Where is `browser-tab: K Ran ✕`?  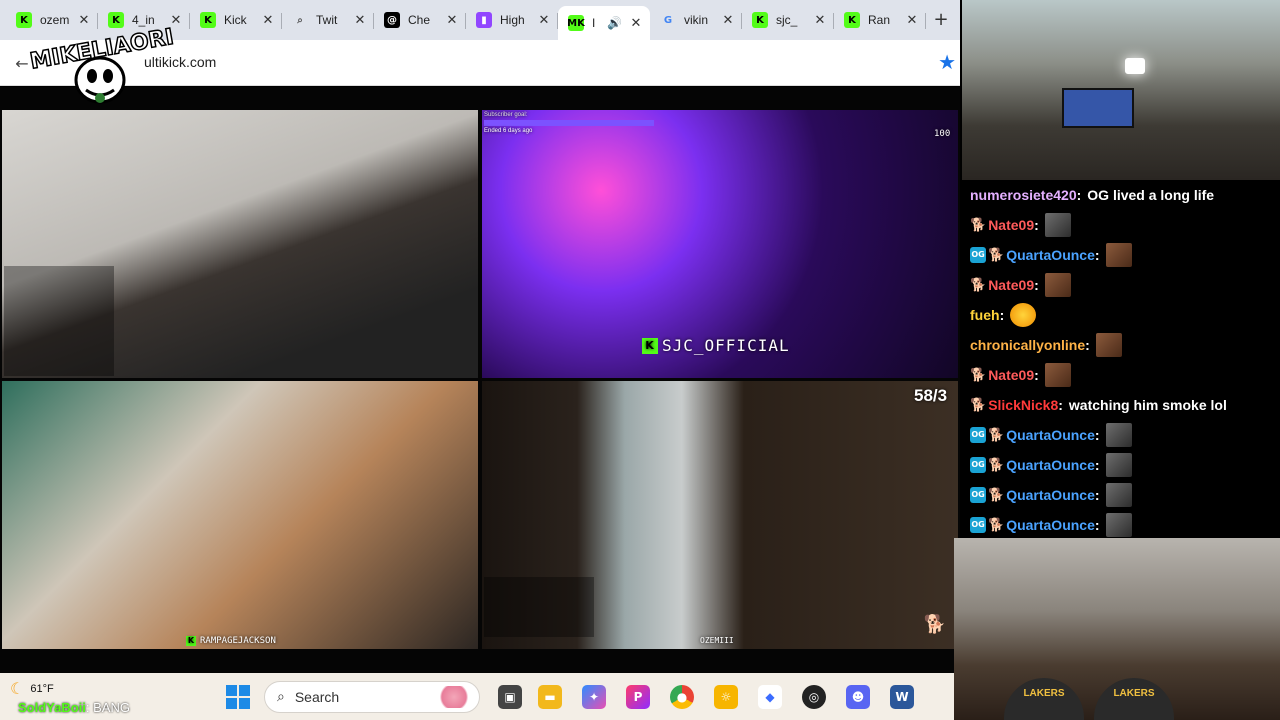 browser-tab: K Ran ✕ is located at coordinates (880, 20).